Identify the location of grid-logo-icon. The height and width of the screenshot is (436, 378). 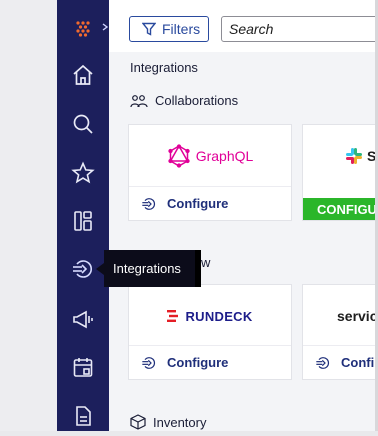
(83, 29).